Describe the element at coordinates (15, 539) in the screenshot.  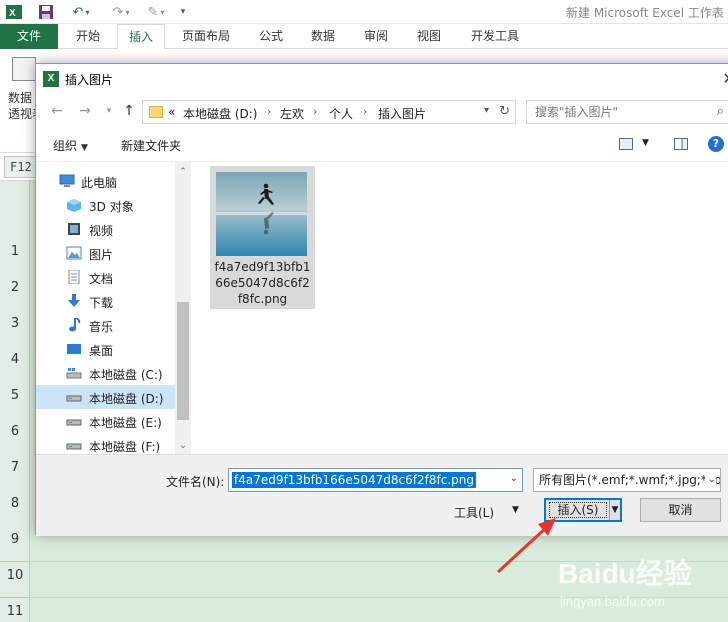
I see `row-number: 9` at that location.